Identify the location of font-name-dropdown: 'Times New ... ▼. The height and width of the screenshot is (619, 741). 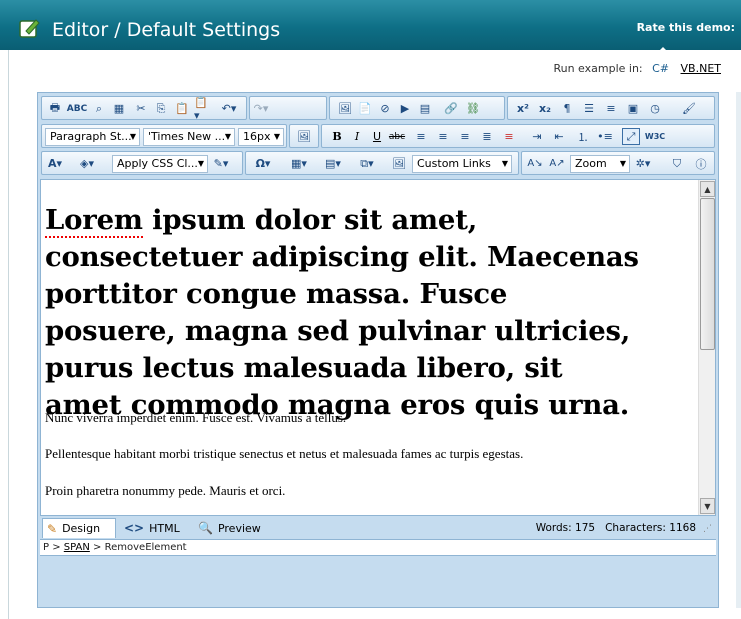
(189, 137).